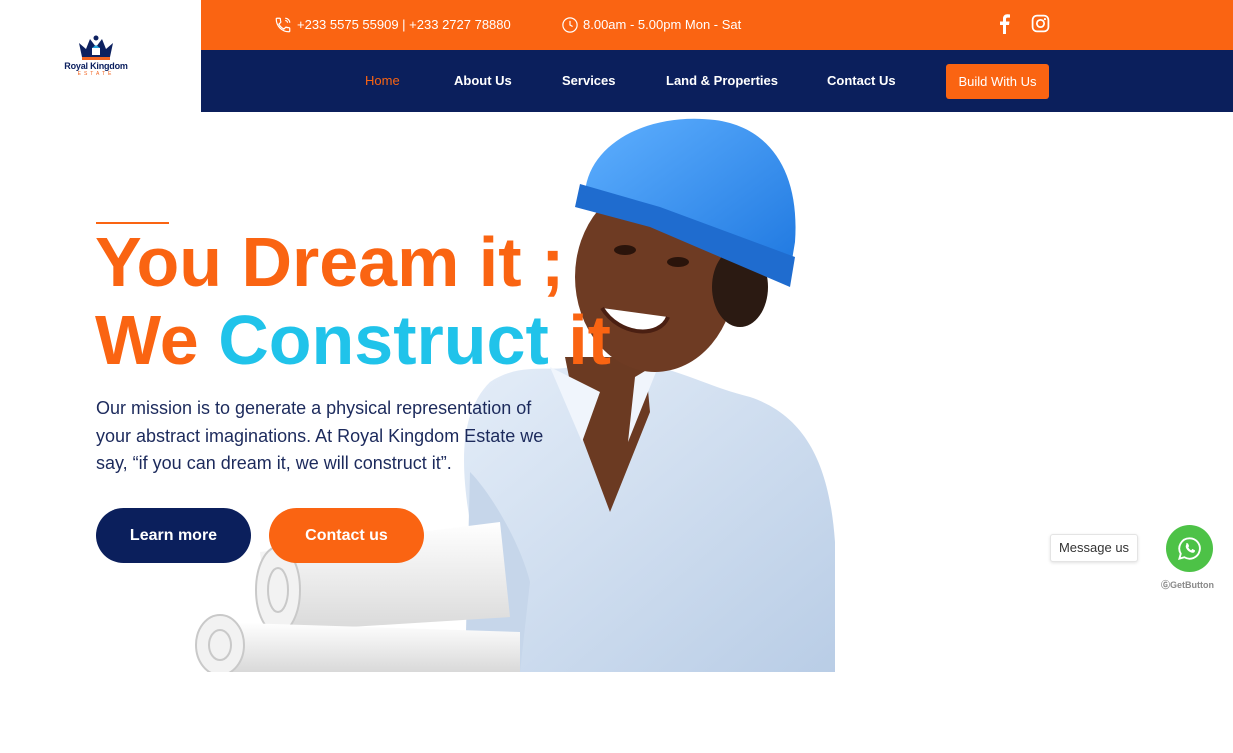  Describe the element at coordinates (1166, 585) in the screenshot. I see `getbutton-icon: Ⓖ` at that location.